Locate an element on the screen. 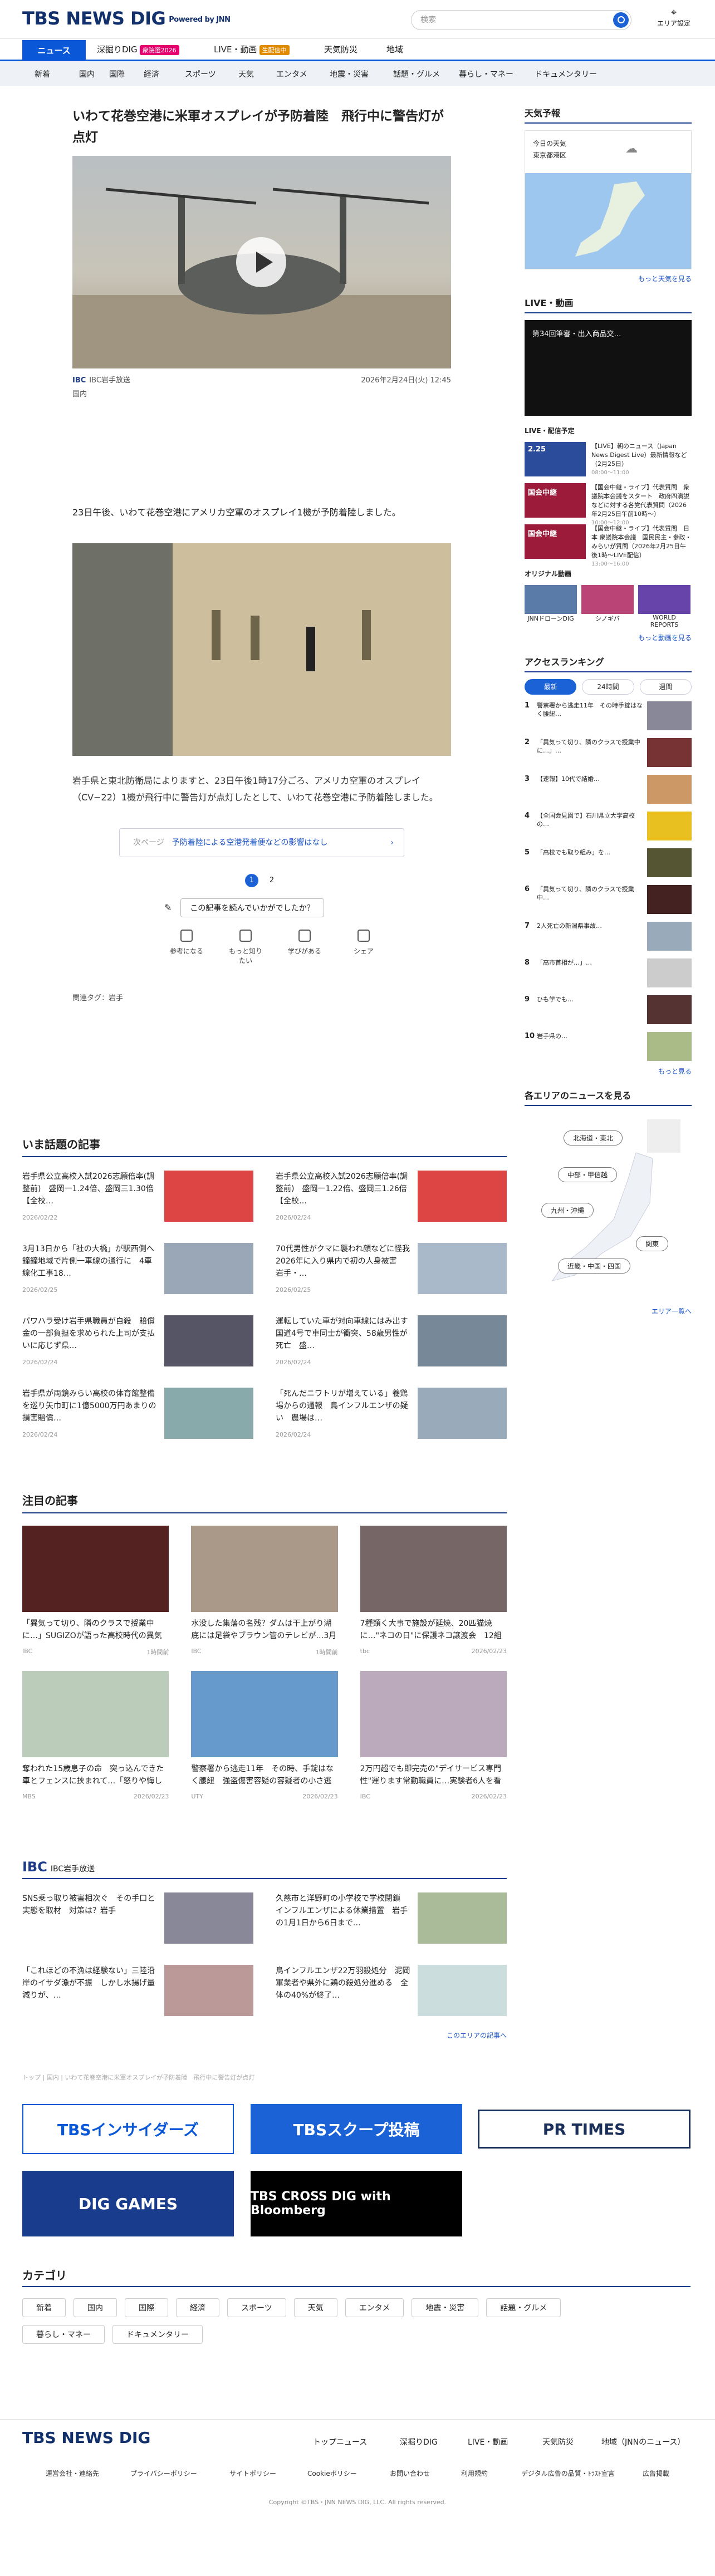  ibc-item: SNS乗っ取り被害相次ぐ その手口と実態を取材 対策は？岩手 is located at coordinates (137, 1923).